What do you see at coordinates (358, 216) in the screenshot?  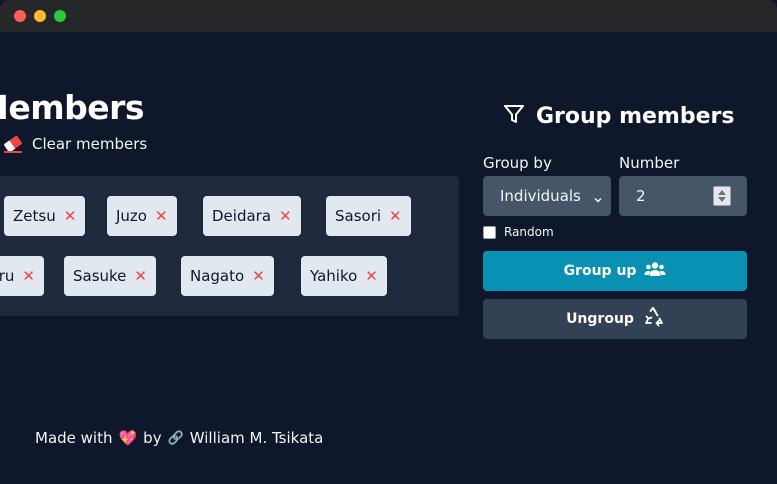 I see `member-name: Sasori` at bounding box center [358, 216].